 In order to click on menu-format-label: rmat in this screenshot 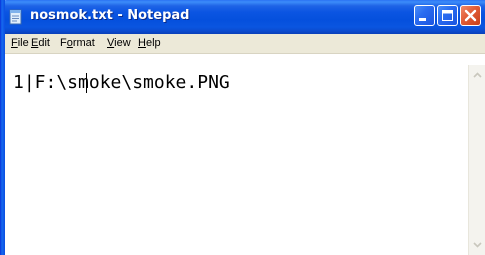, I will do `click(83, 43)`.